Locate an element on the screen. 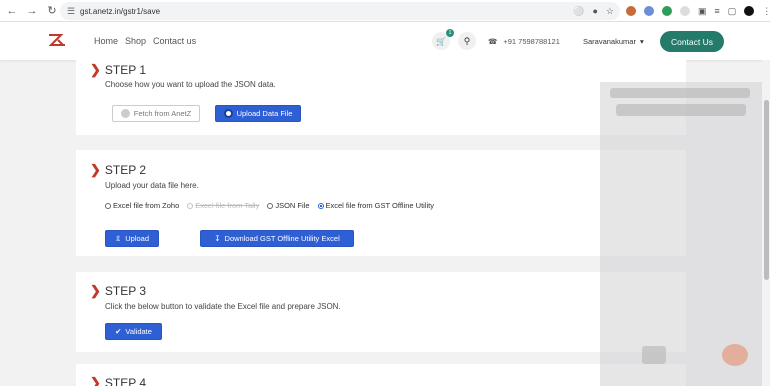  address-bar: ☰ gst.anetz.in/gstr1/save ⚪ ● ☆ is located at coordinates (340, 11).